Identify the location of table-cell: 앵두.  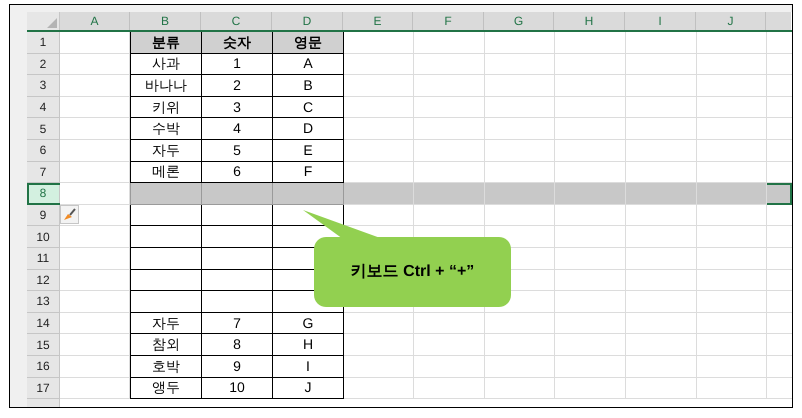
(166, 389).